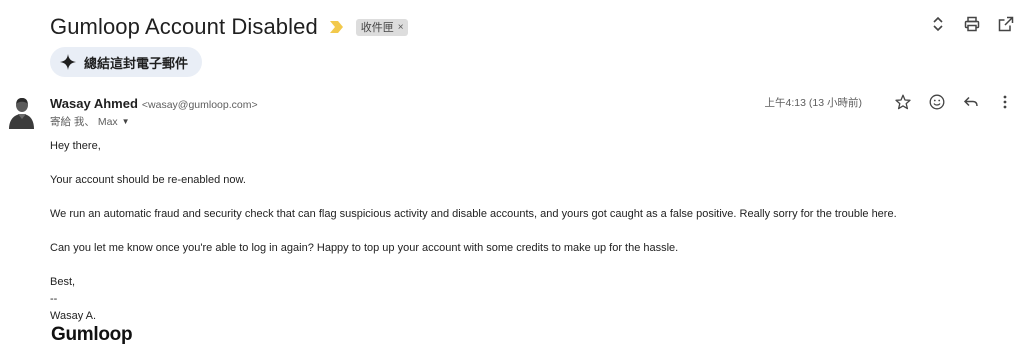 This screenshot has height=363, width=1024. I want to click on expand-collapse-icon, so click(938, 24).